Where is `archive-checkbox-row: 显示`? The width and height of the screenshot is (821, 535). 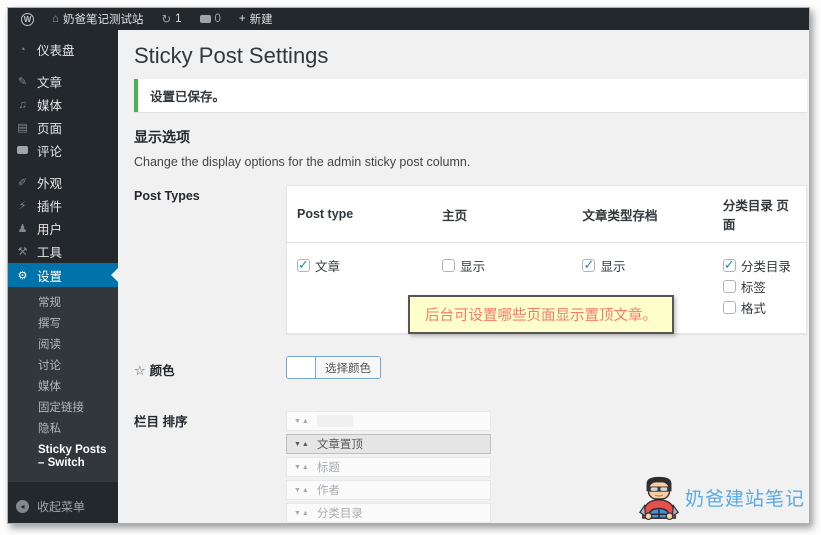 archive-checkbox-row: 显示 is located at coordinates (642, 265).